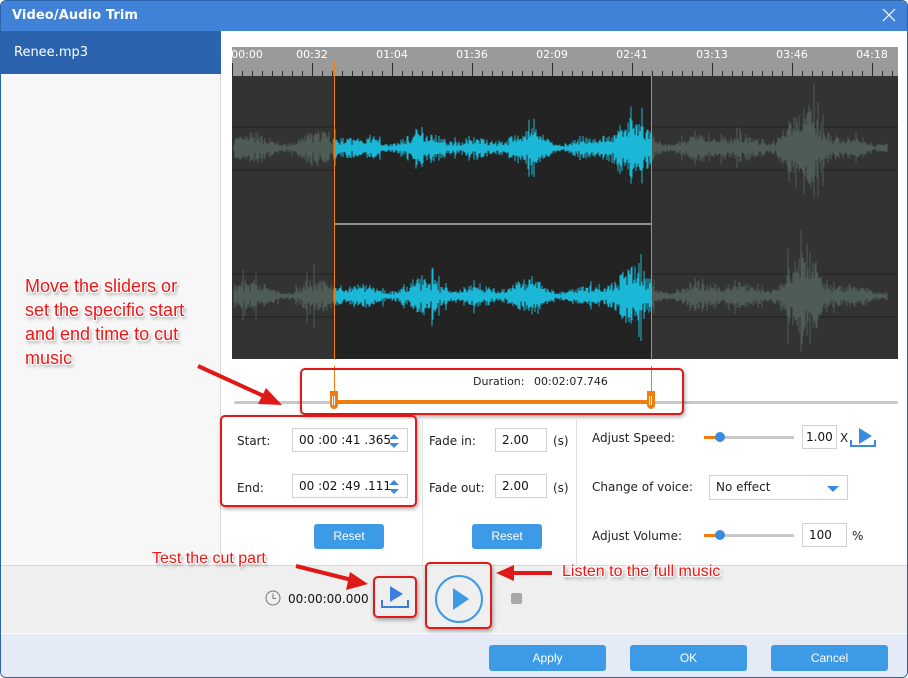  Describe the element at coordinates (749, 535) in the screenshot. I see `volume-slider` at that location.